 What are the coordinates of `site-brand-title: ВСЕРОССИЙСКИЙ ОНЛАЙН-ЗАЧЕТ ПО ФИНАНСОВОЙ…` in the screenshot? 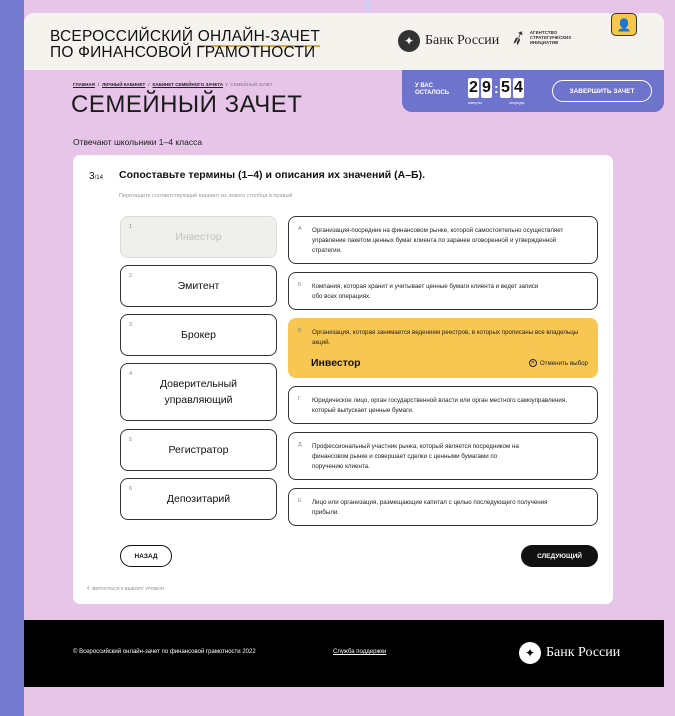 It's located at (185, 44).